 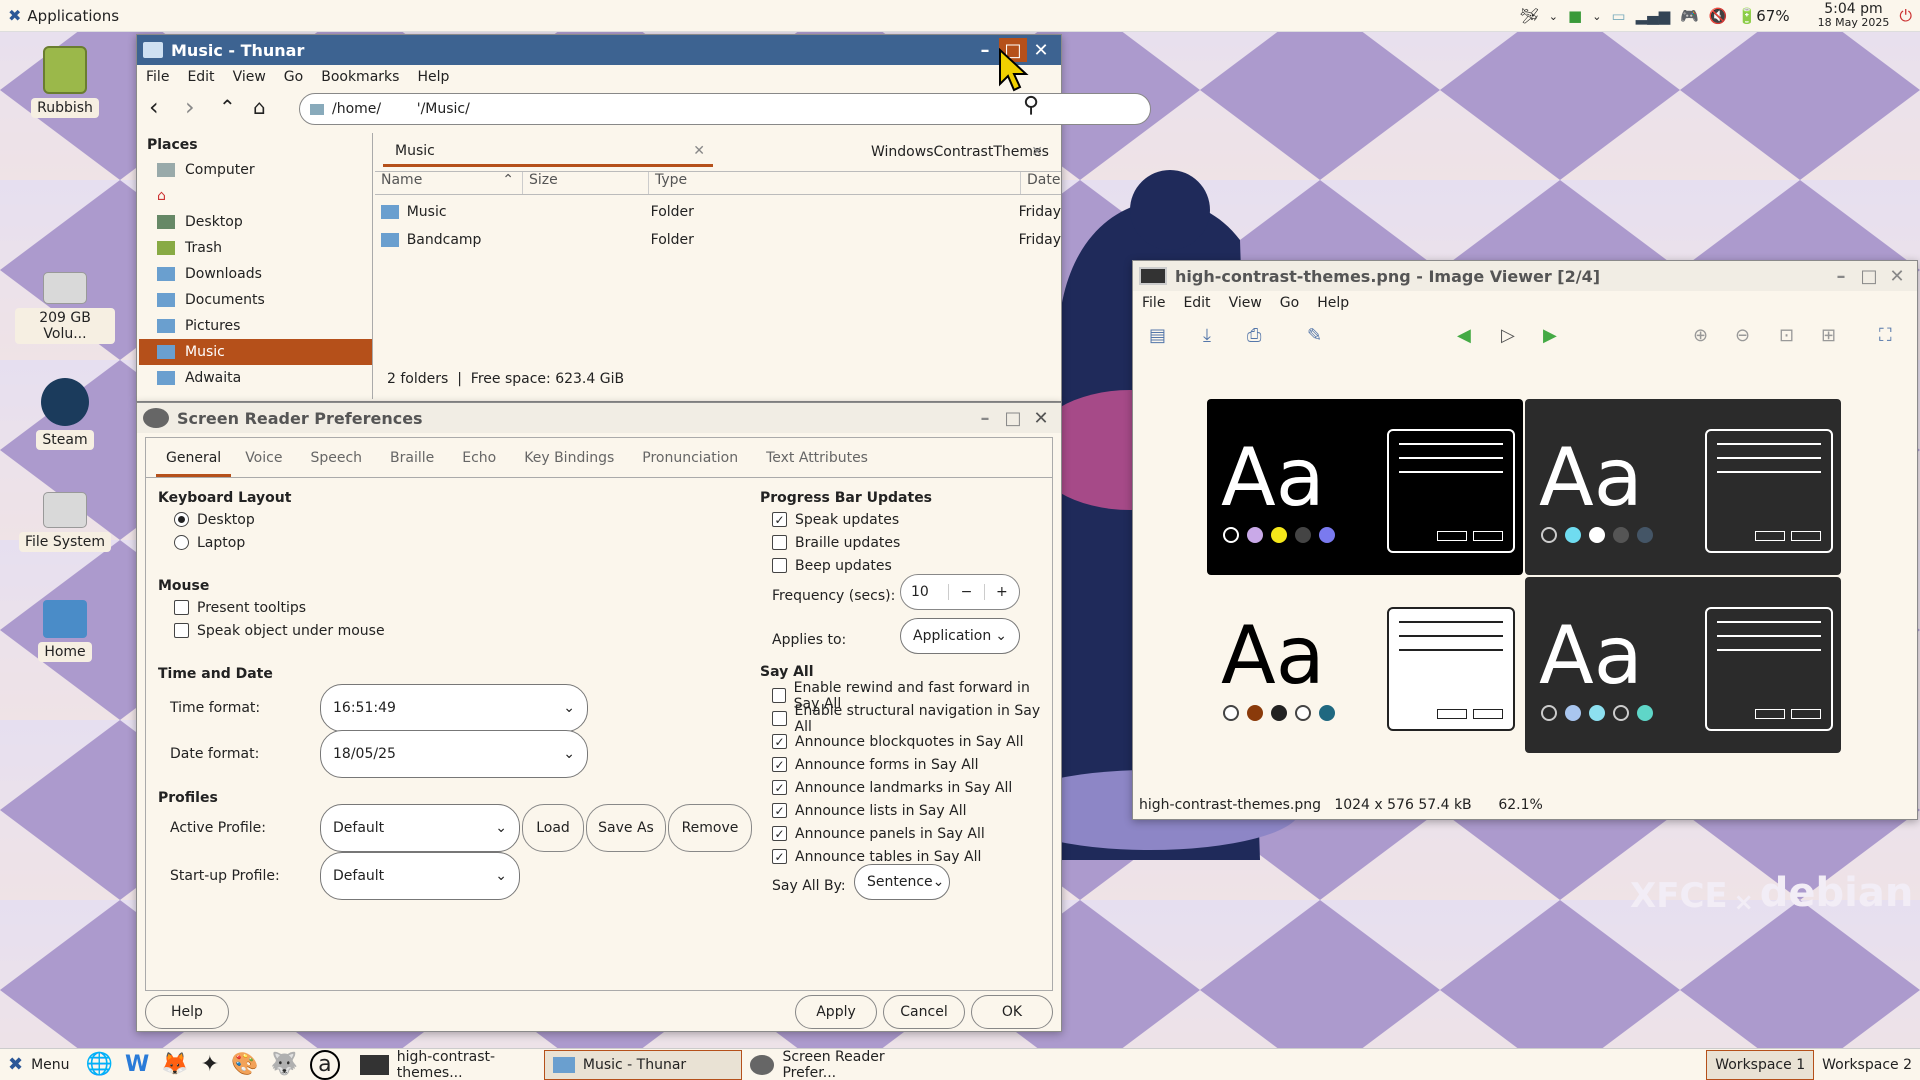 What do you see at coordinates (835, 183) in the screenshot?
I see `column-type: Type` at bounding box center [835, 183].